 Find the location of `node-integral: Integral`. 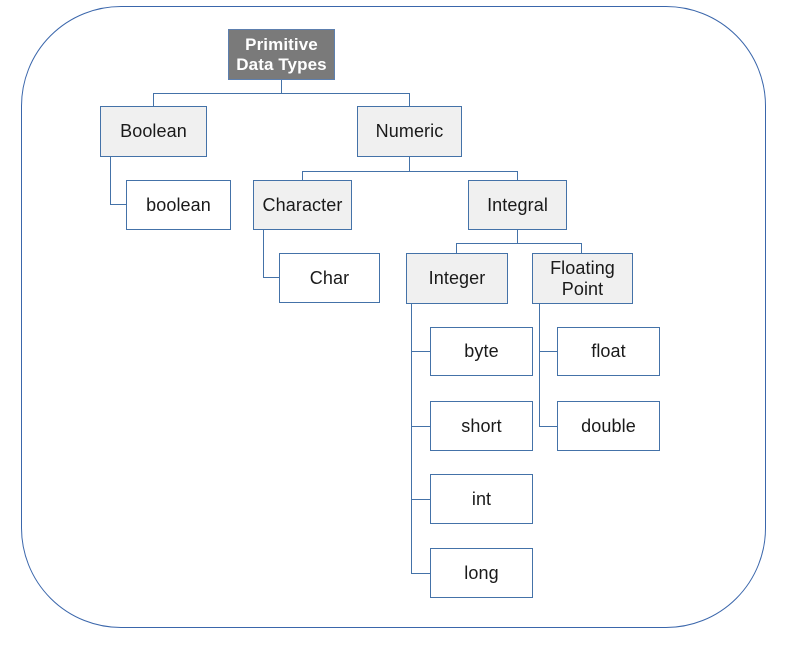

node-integral: Integral is located at coordinates (517, 205).